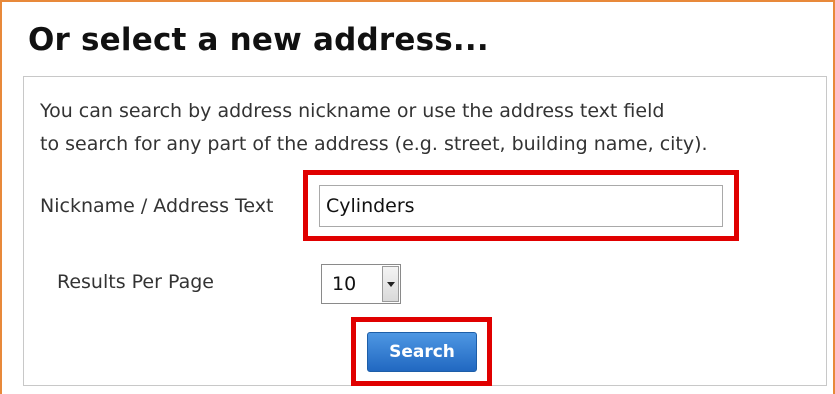 Image resolution: width=835 pixels, height=394 pixels. Describe the element at coordinates (422, 352) in the screenshot. I see `search-button: Search` at that location.